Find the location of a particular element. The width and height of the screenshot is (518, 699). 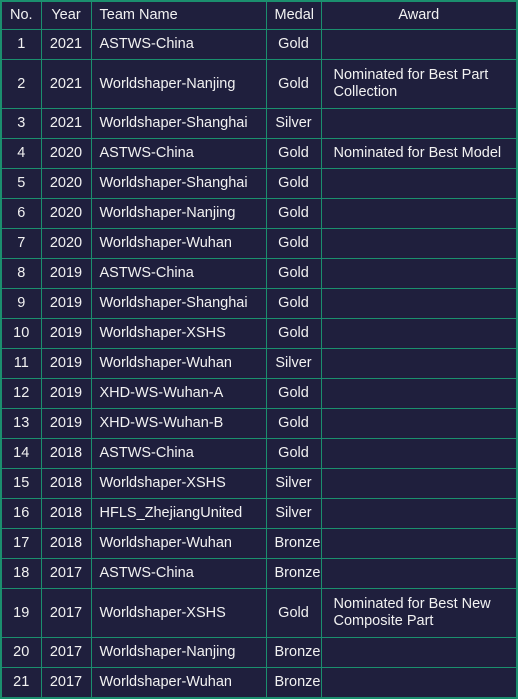

table-row: 14 2018 ASTWS-China Gold is located at coordinates (259, 453).